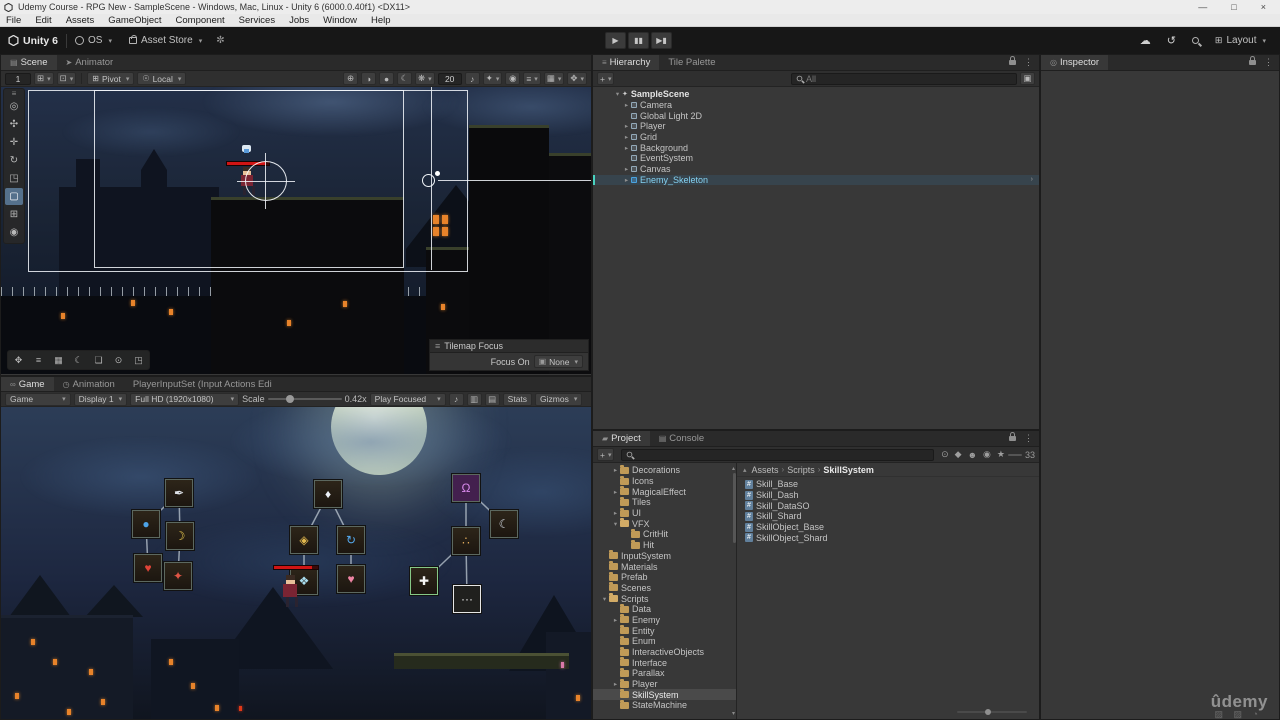  Describe the element at coordinates (351, 78) in the screenshot. I see `camera-gizmo-icon: ⊕` at that location.